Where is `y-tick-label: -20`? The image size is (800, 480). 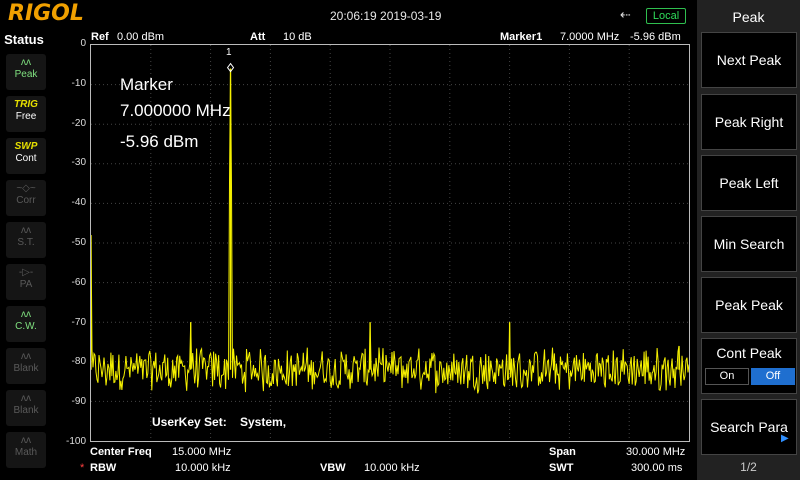 y-tick-label: -20 is located at coordinates (78, 123).